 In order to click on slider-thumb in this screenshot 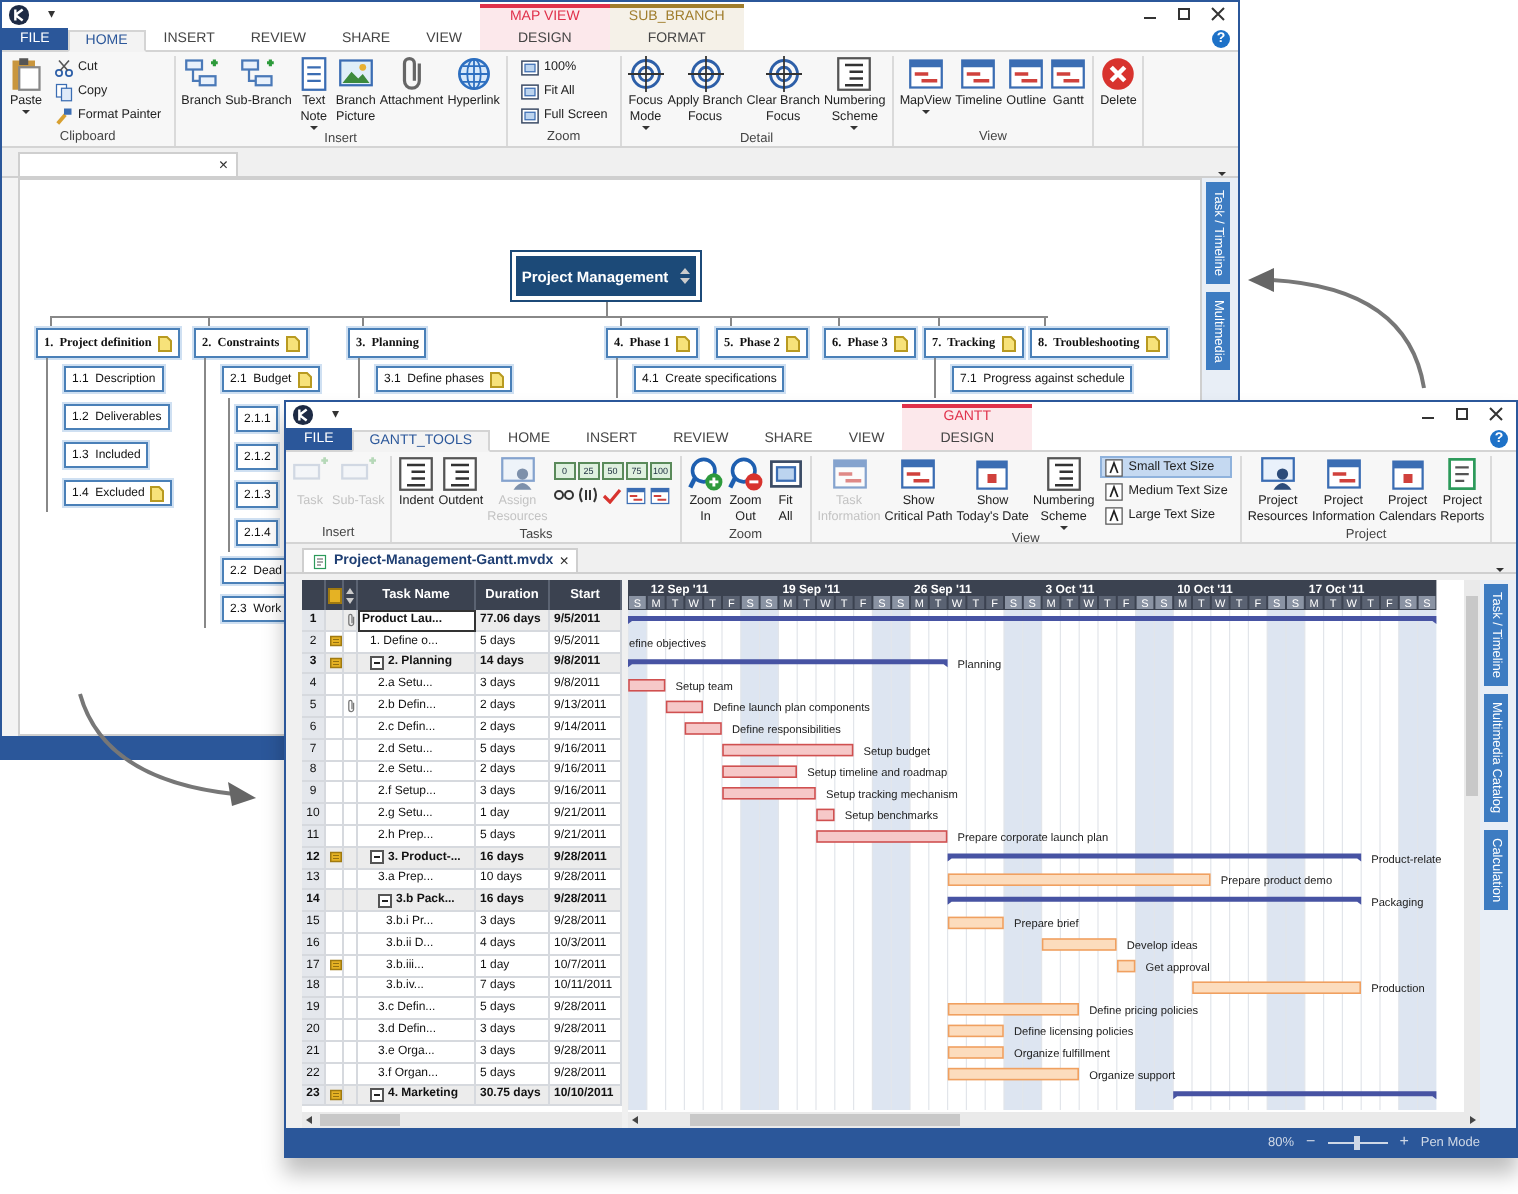, I will do `click(1357, 1142)`.